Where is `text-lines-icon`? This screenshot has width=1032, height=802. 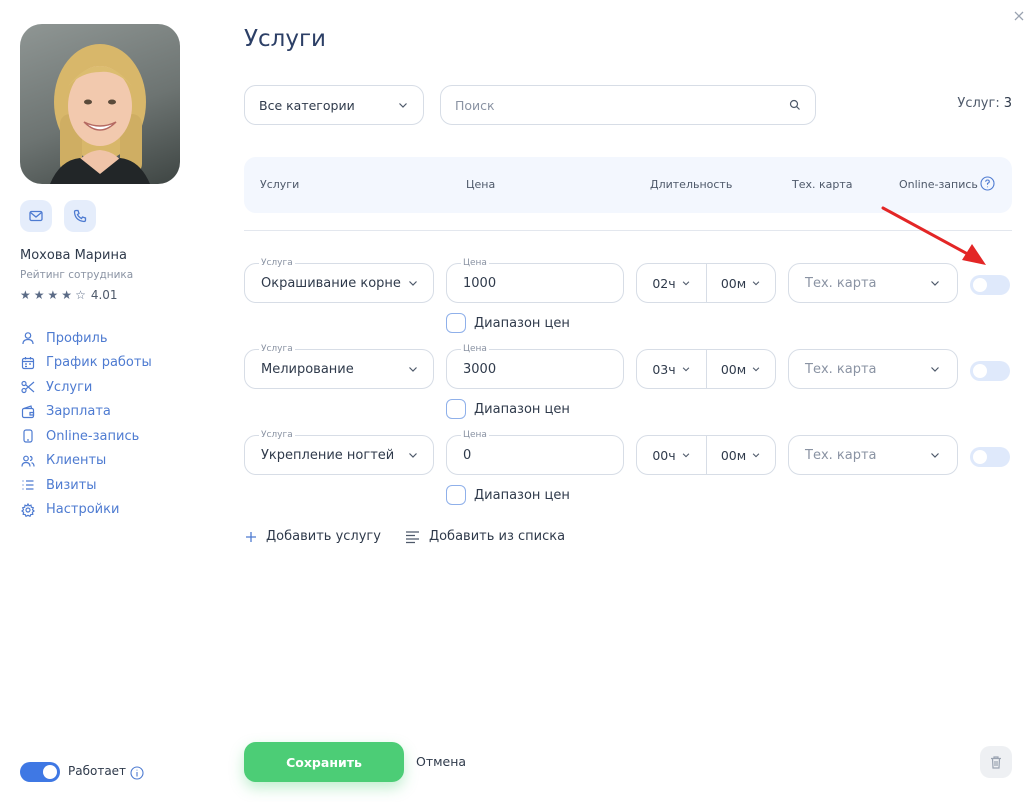 text-lines-icon is located at coordinates (413, 537).